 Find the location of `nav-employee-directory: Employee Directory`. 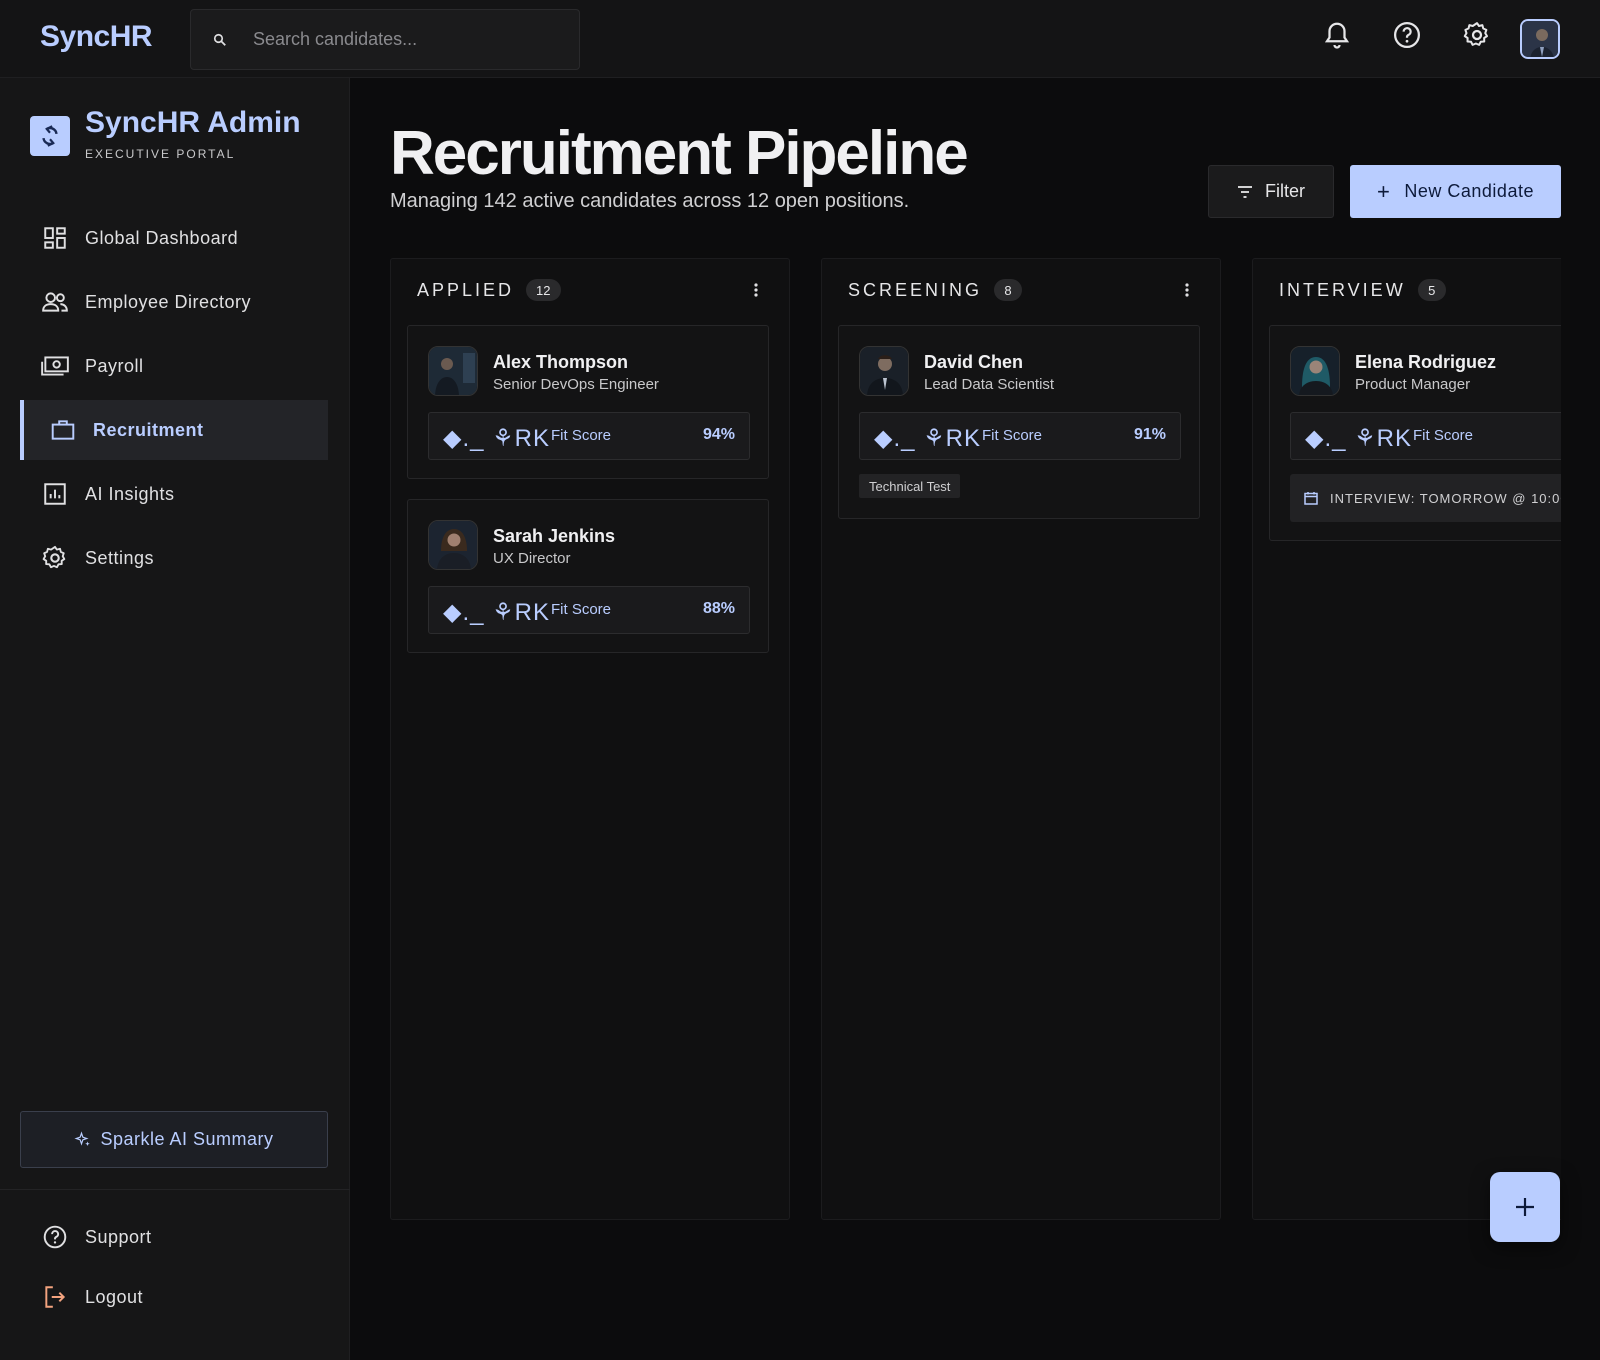

nav-employee-directory: Employee Directory is located at coordinates (174, 302).